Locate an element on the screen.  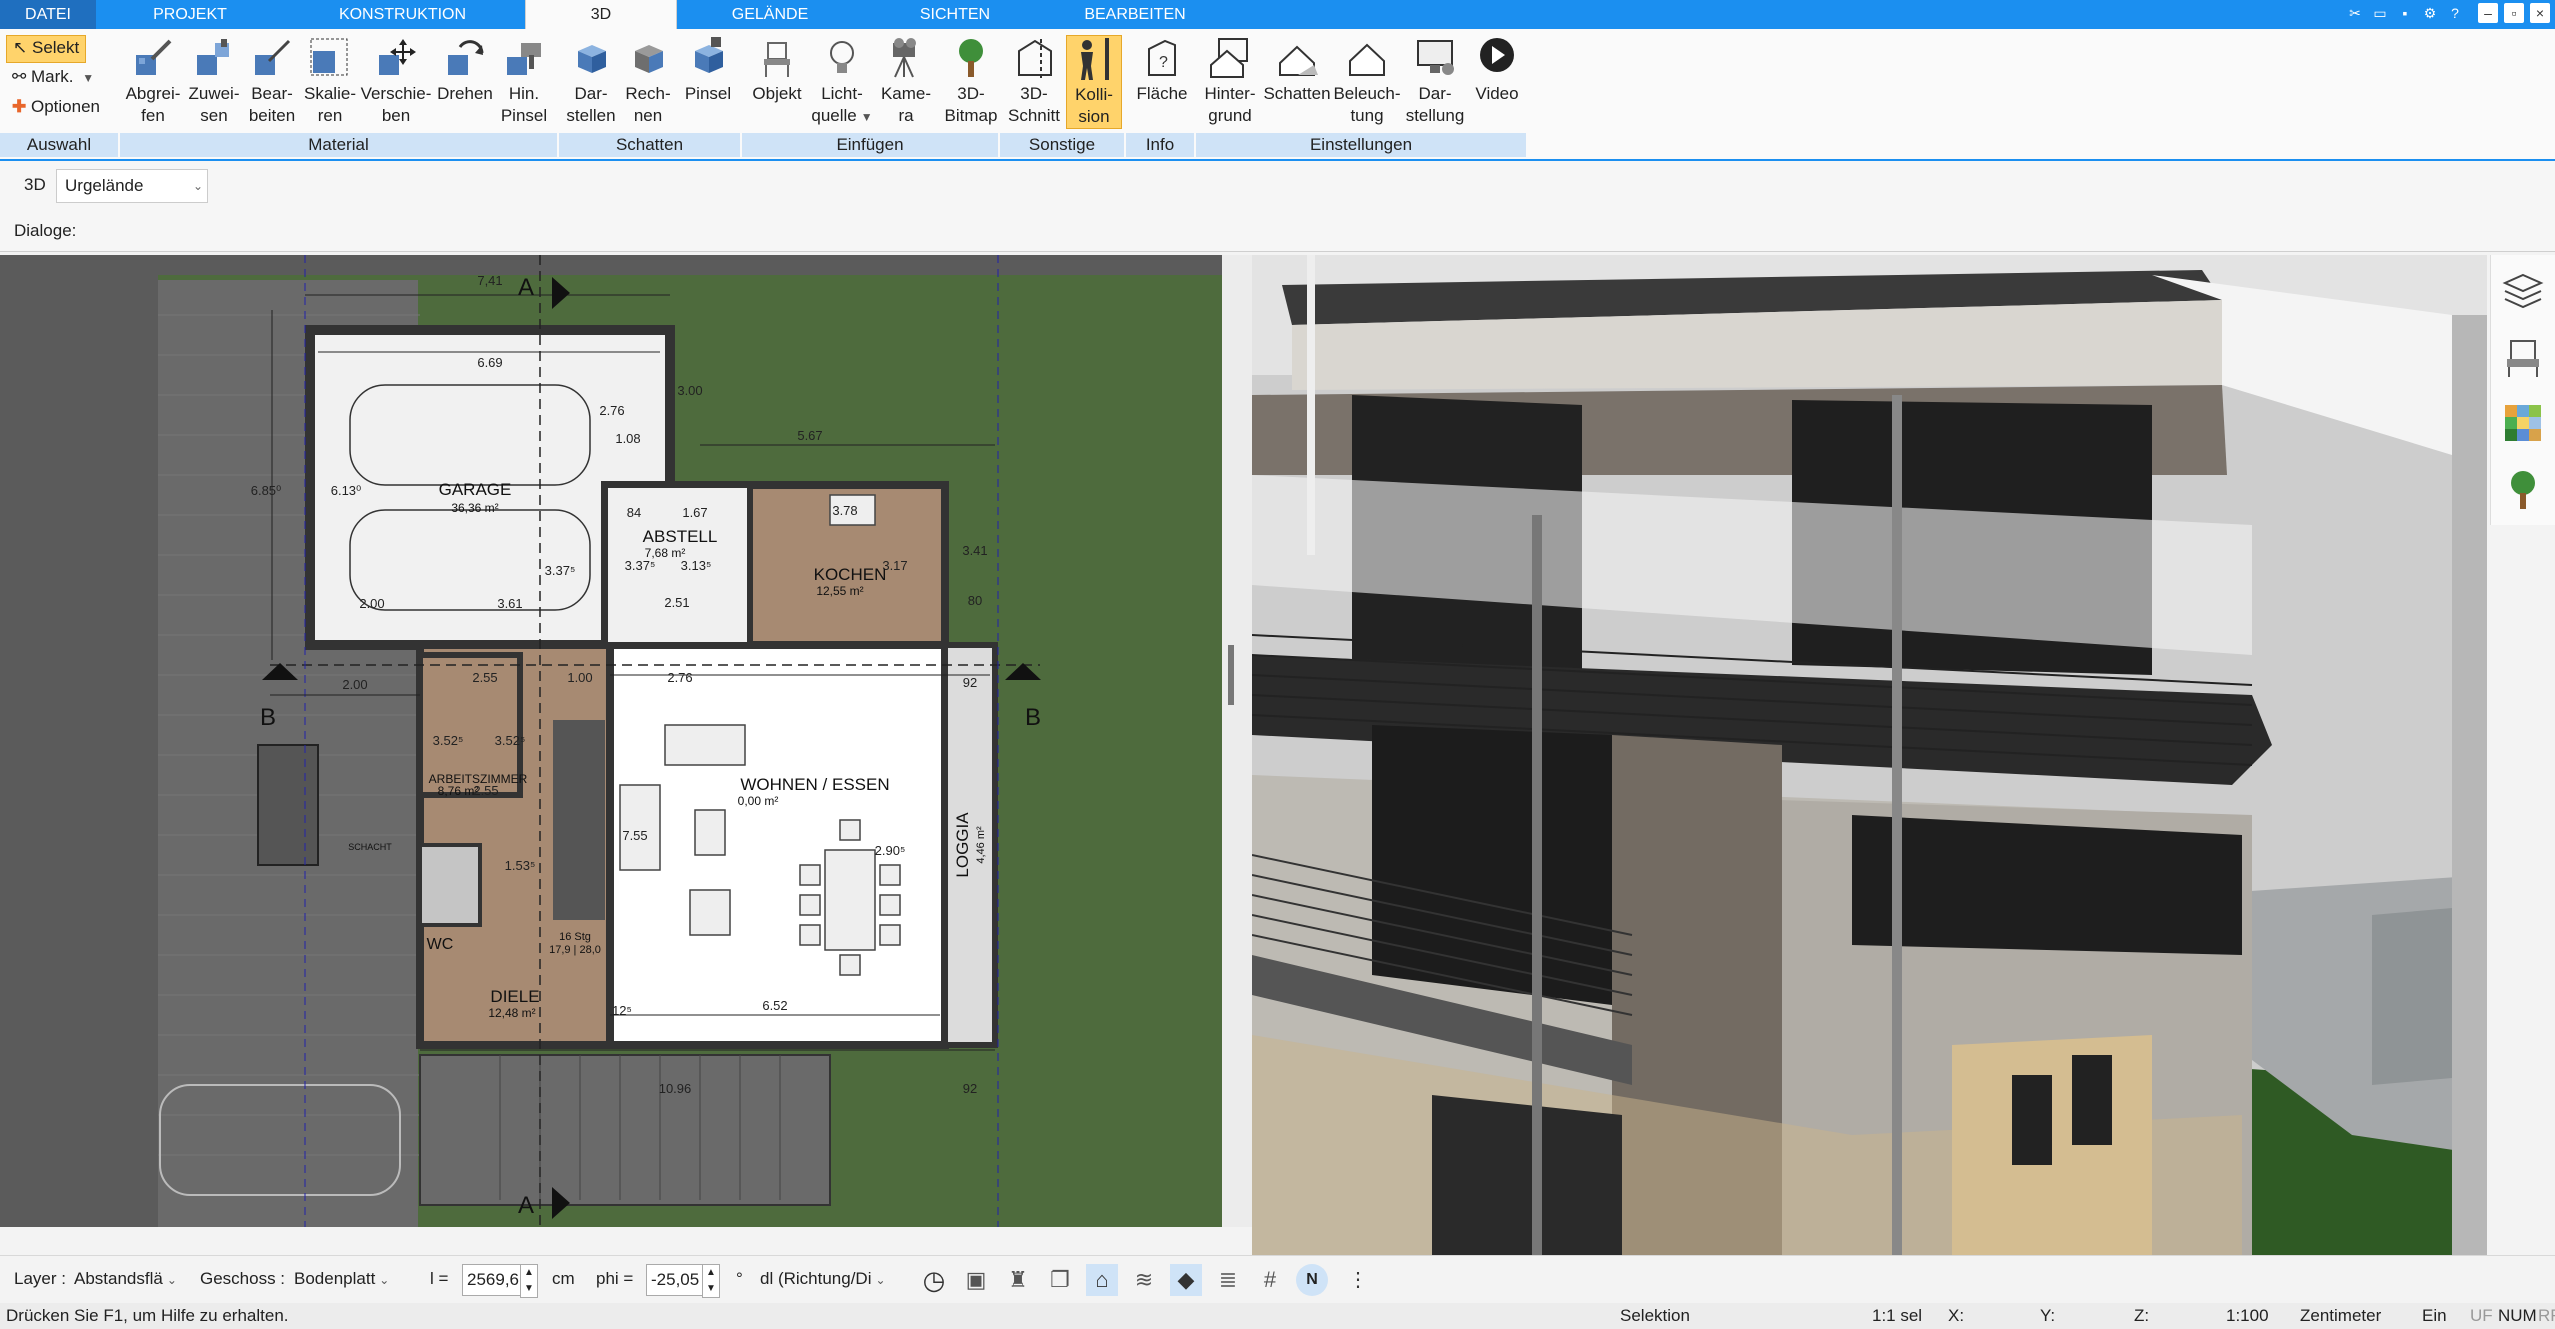
splitter-handle is located at coordinates (1231, 675).